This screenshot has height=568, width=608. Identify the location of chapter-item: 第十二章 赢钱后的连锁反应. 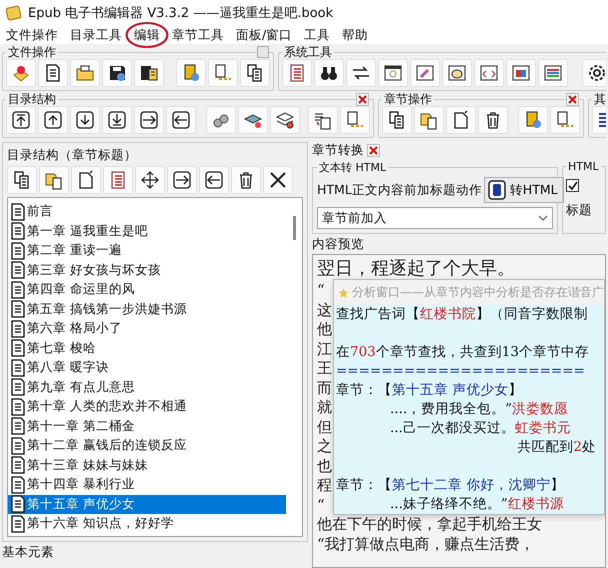
(147, 446).